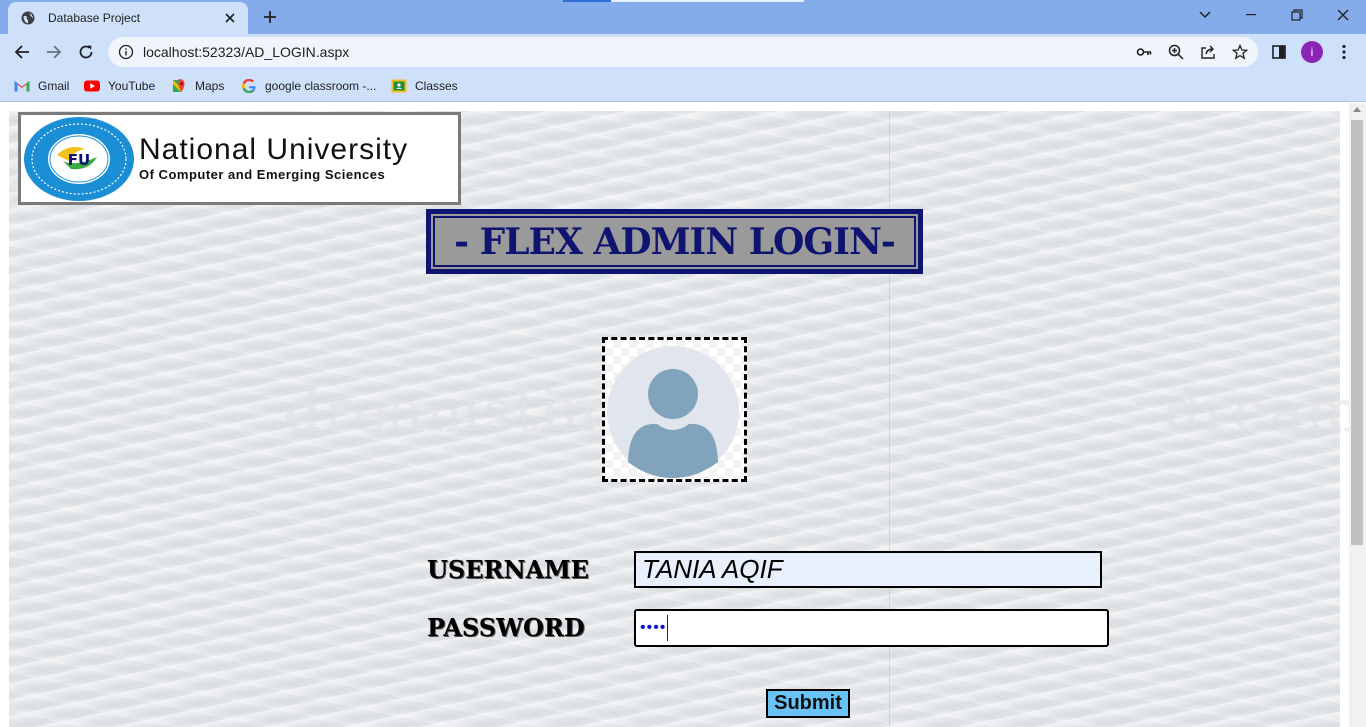 The width and height of the screenshot is (1366, 727). What do you see at coordinates (1344, 52) in the screenshot?
I see `menu-kebab-icon` at bounding box center [1344, 52].